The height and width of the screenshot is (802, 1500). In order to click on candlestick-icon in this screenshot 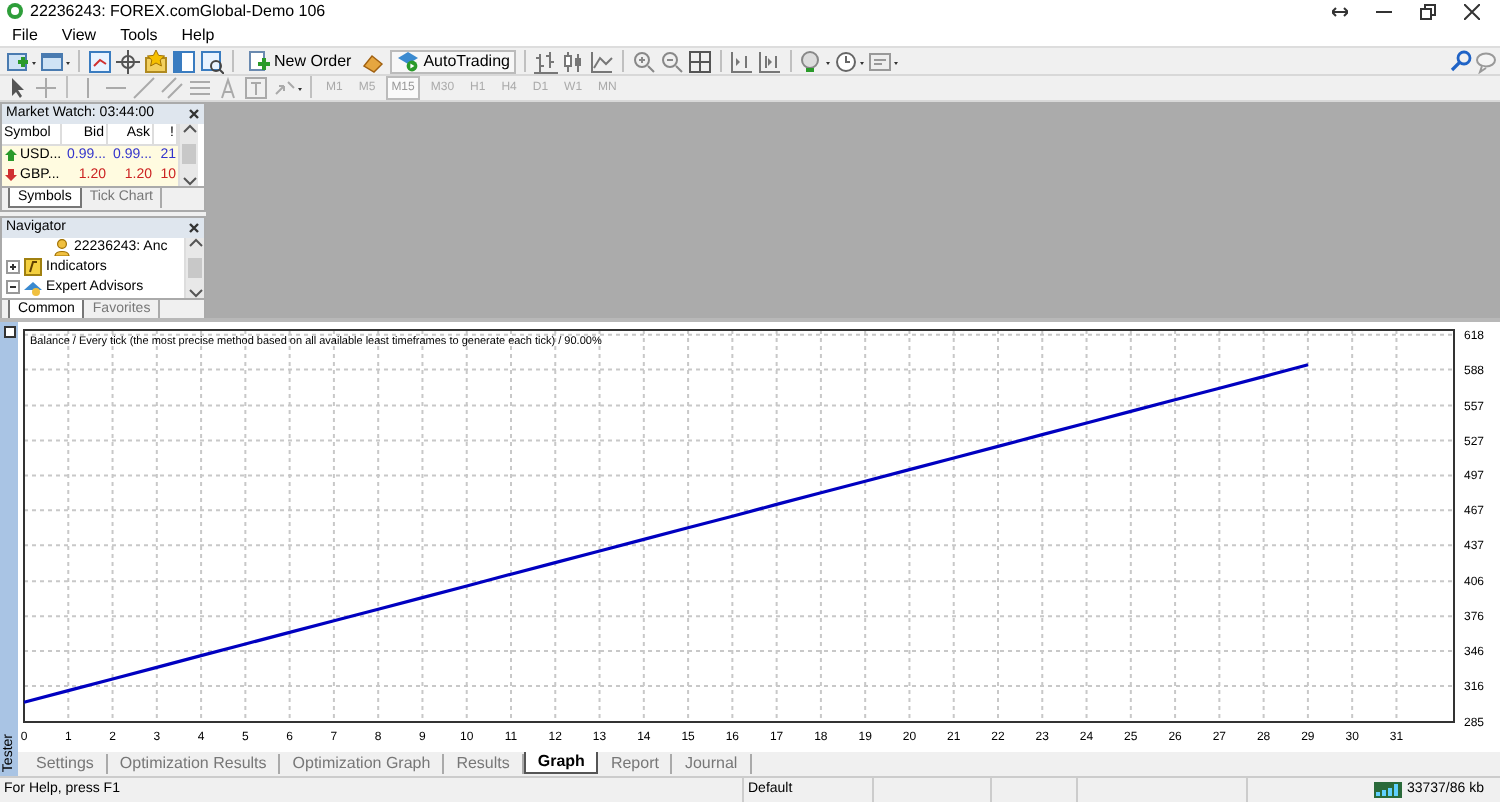, I will do `click(573, 61)`.